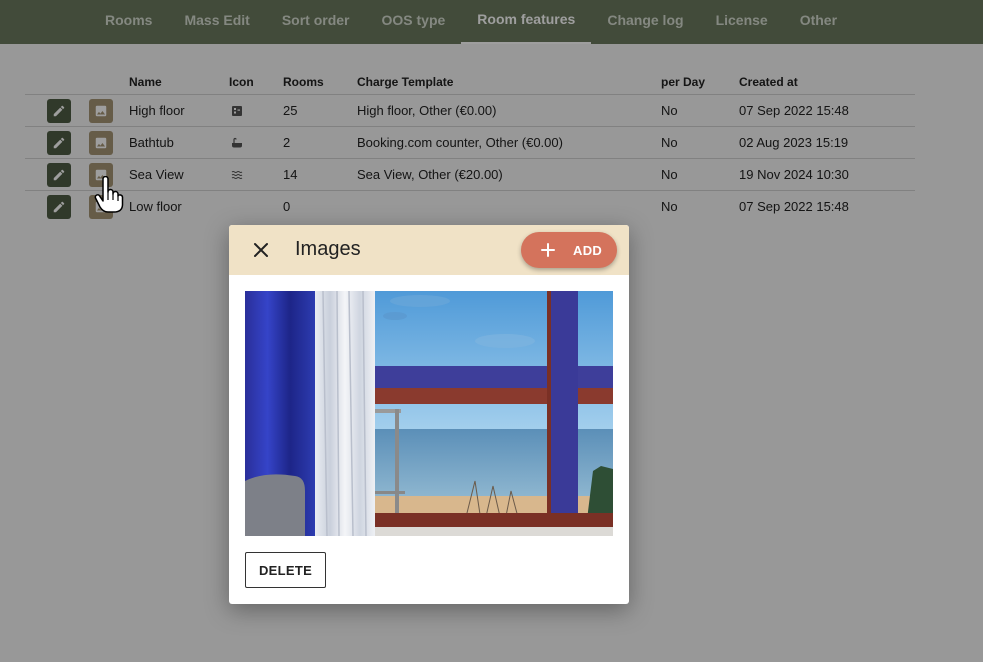  I want to click on room-image, so click(429, 413).